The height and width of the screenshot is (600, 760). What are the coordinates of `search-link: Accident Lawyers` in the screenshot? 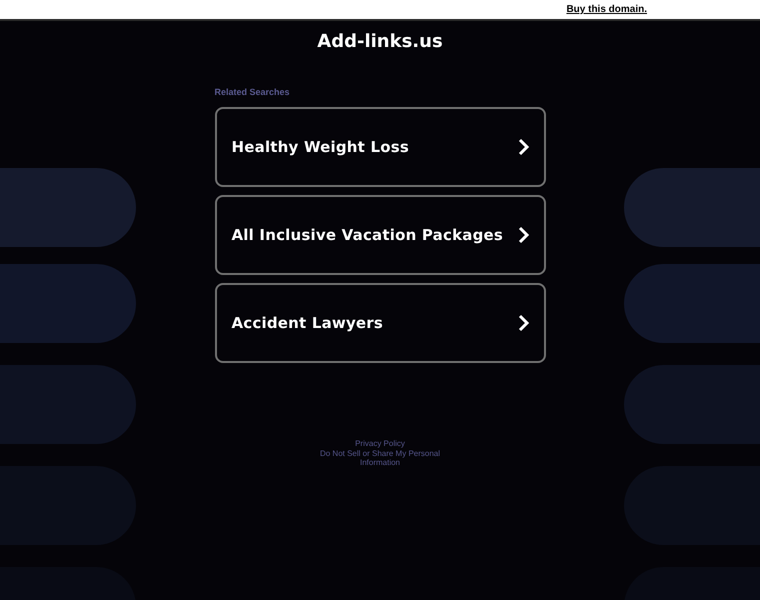 It's located at (380, 323).